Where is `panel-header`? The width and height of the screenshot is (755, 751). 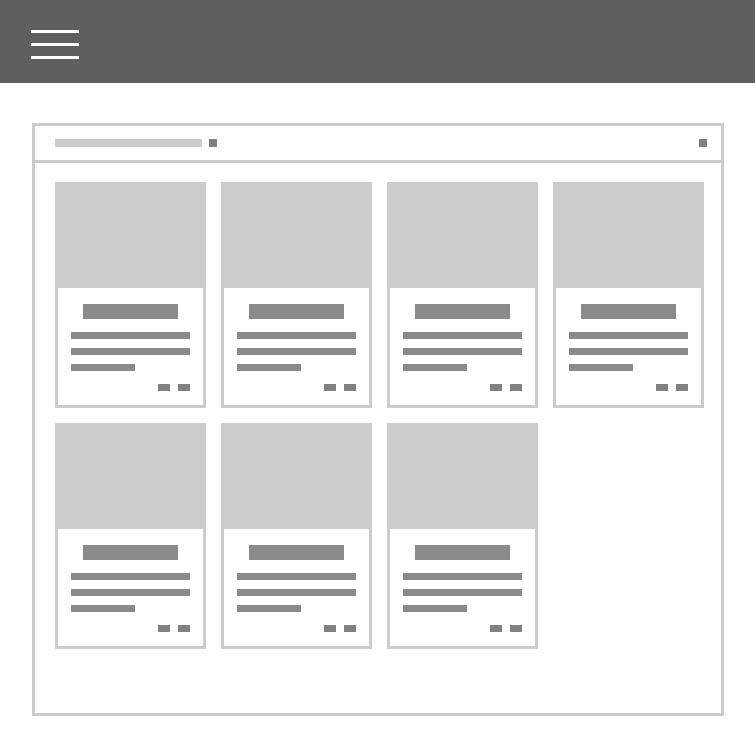 panel-header is located at coordinates (378, 144).